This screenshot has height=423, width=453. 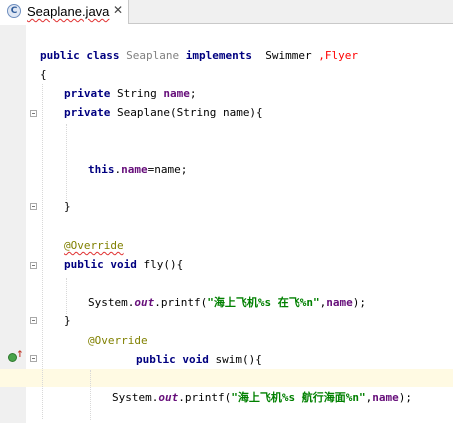 I want to click on arrow-up-icon: ↑, so click(x=20, y=355).